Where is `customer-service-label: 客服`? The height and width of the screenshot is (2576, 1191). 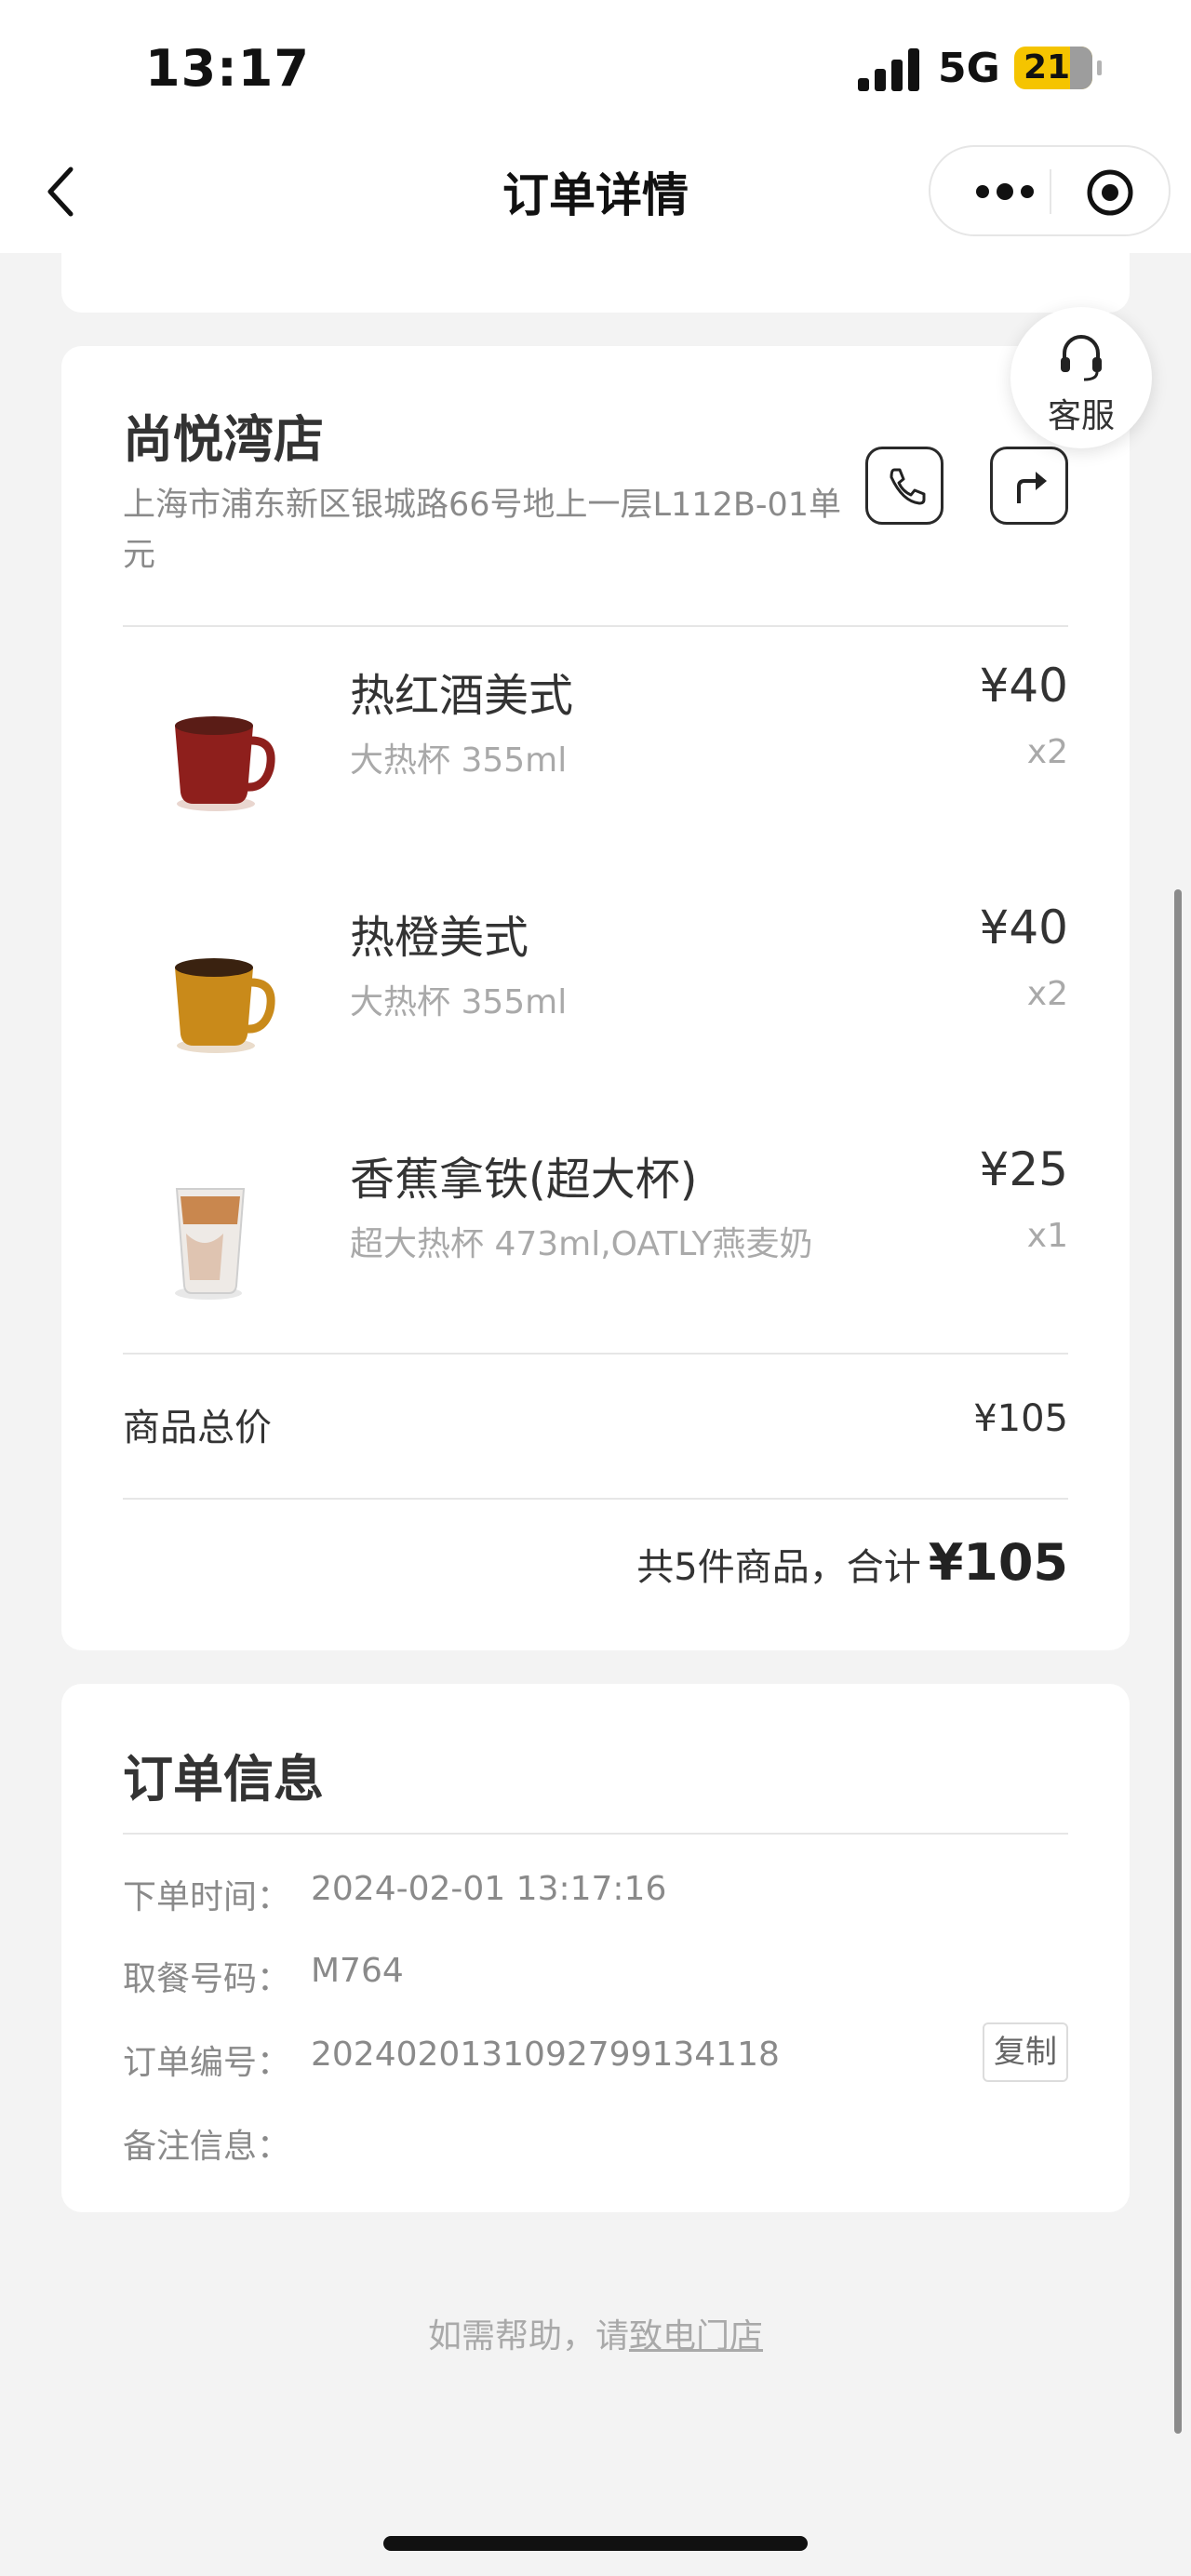
customer-service-label: 客服 is located at coordinates (1081, 416).